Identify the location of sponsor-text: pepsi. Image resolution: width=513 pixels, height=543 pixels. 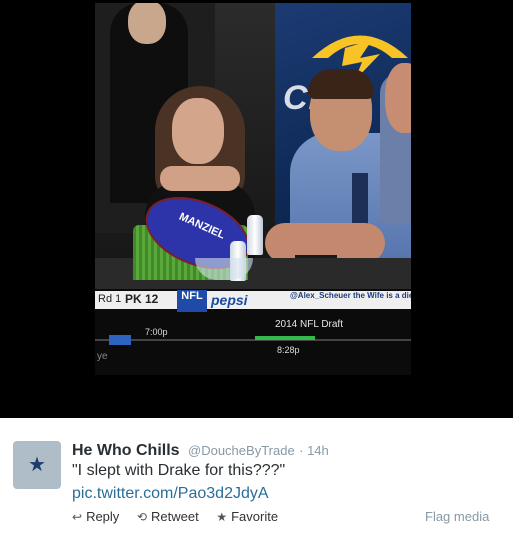
(229, 300).